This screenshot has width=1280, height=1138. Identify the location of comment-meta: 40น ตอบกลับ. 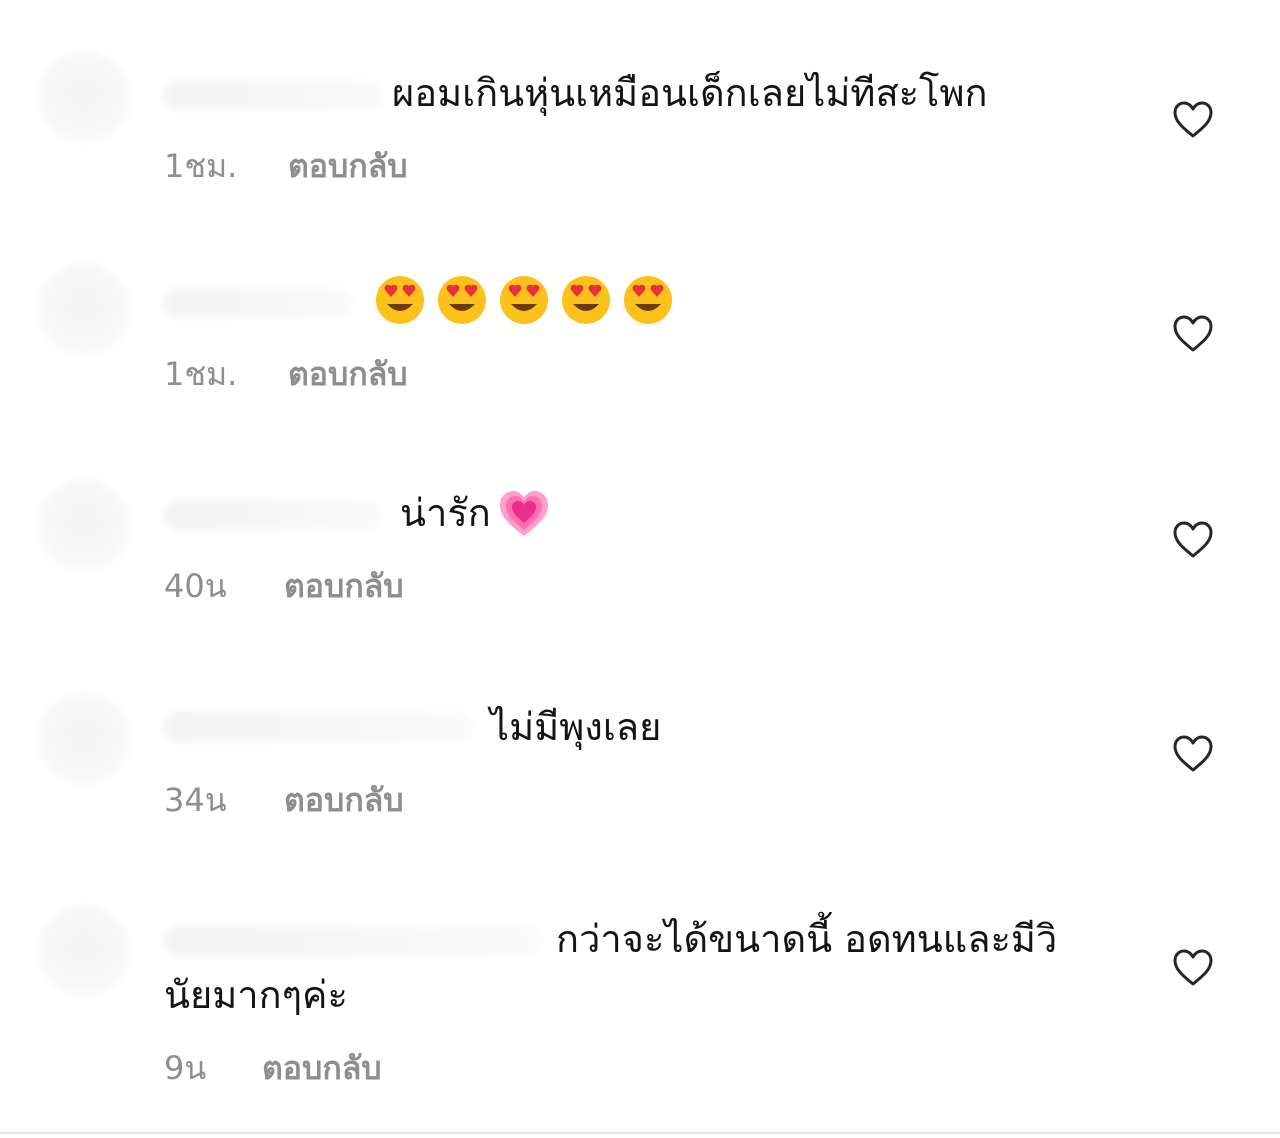
(284, 586).